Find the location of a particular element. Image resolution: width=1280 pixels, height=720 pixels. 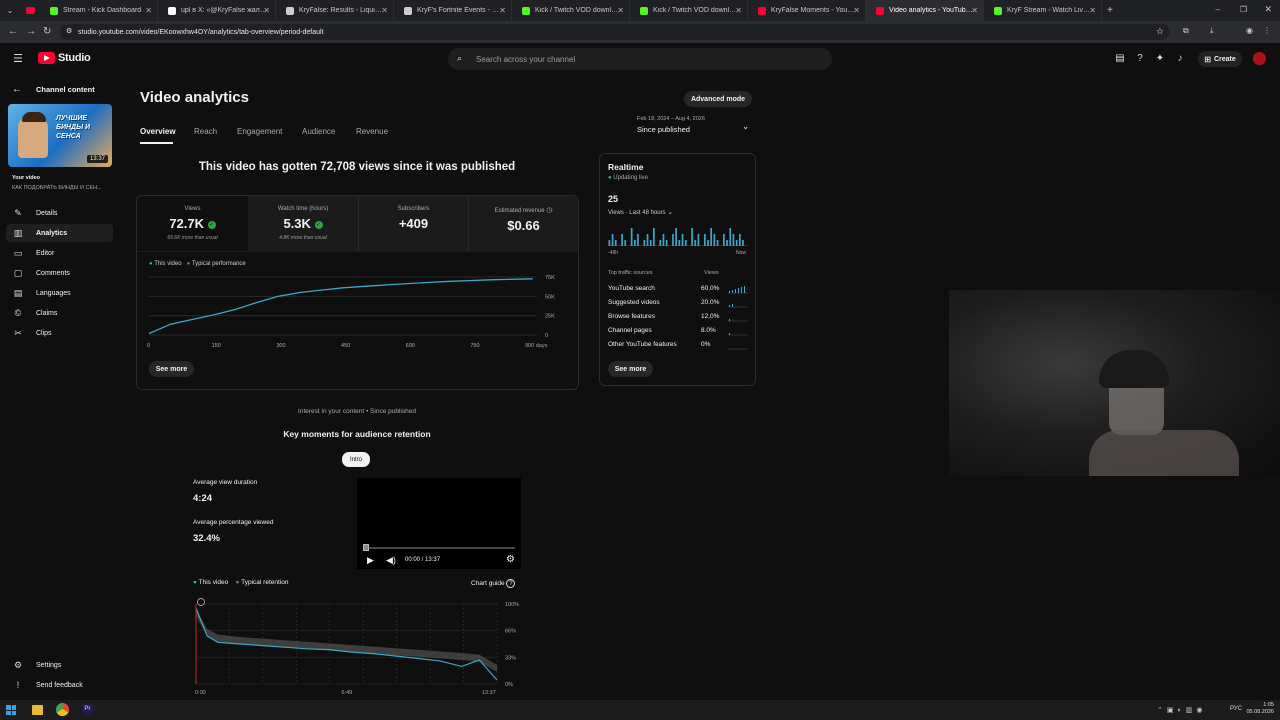

browser-tab: Stream - Kick Dashboard ✕ is located at coordinates (99, 10).